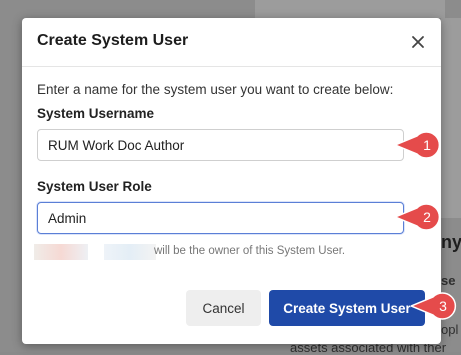 This screenshot has height=355, width=461. Describe the element at coordinates (418, 217) in the screenshot. I see `callout-badge-2: 2` at that location.